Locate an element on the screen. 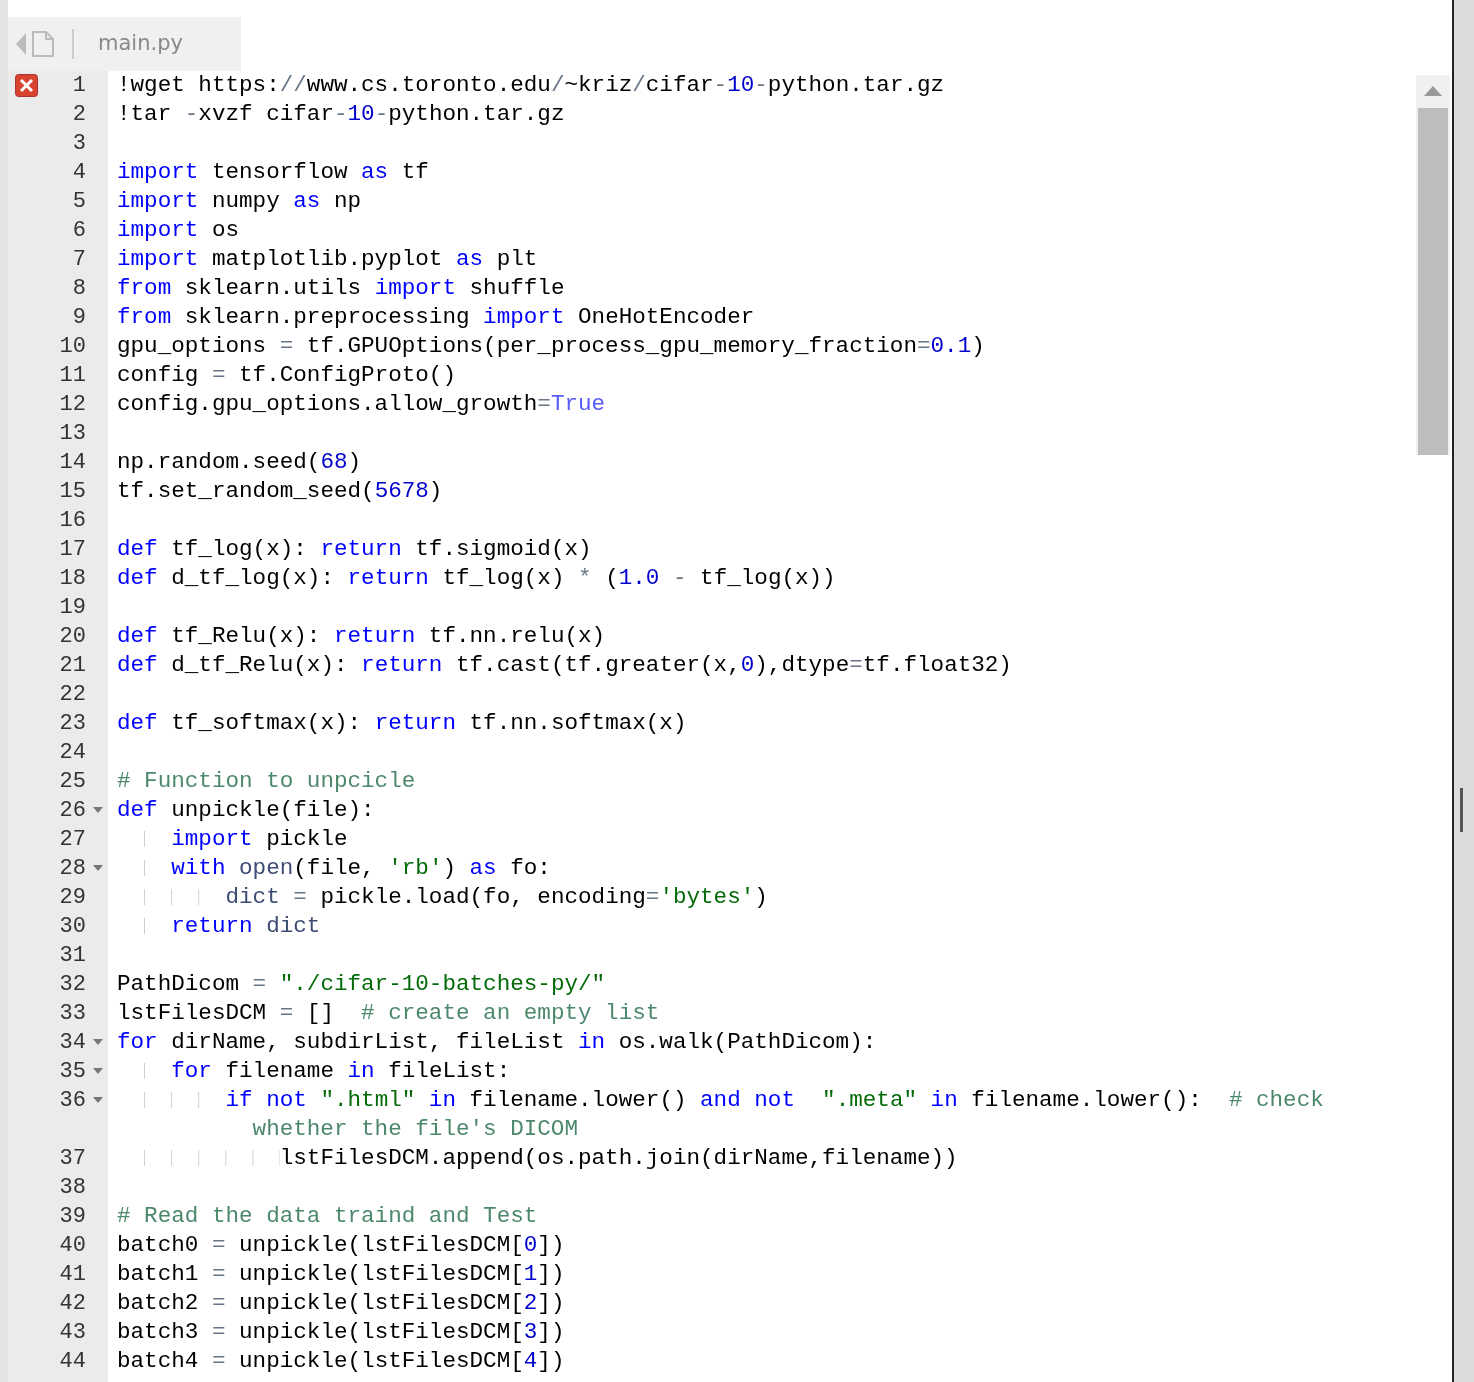  line-number: 38 is located at coordinates (72, 1188).